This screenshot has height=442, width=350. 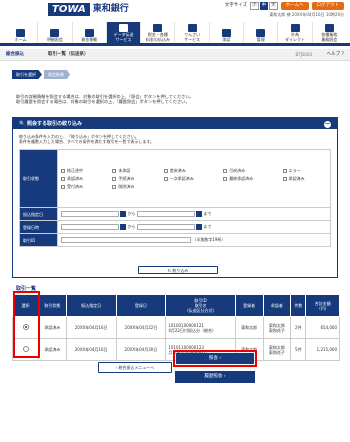 I want to click on nav-item-4: 税金・各種 料金の払込み, so click(x=157, y=32).